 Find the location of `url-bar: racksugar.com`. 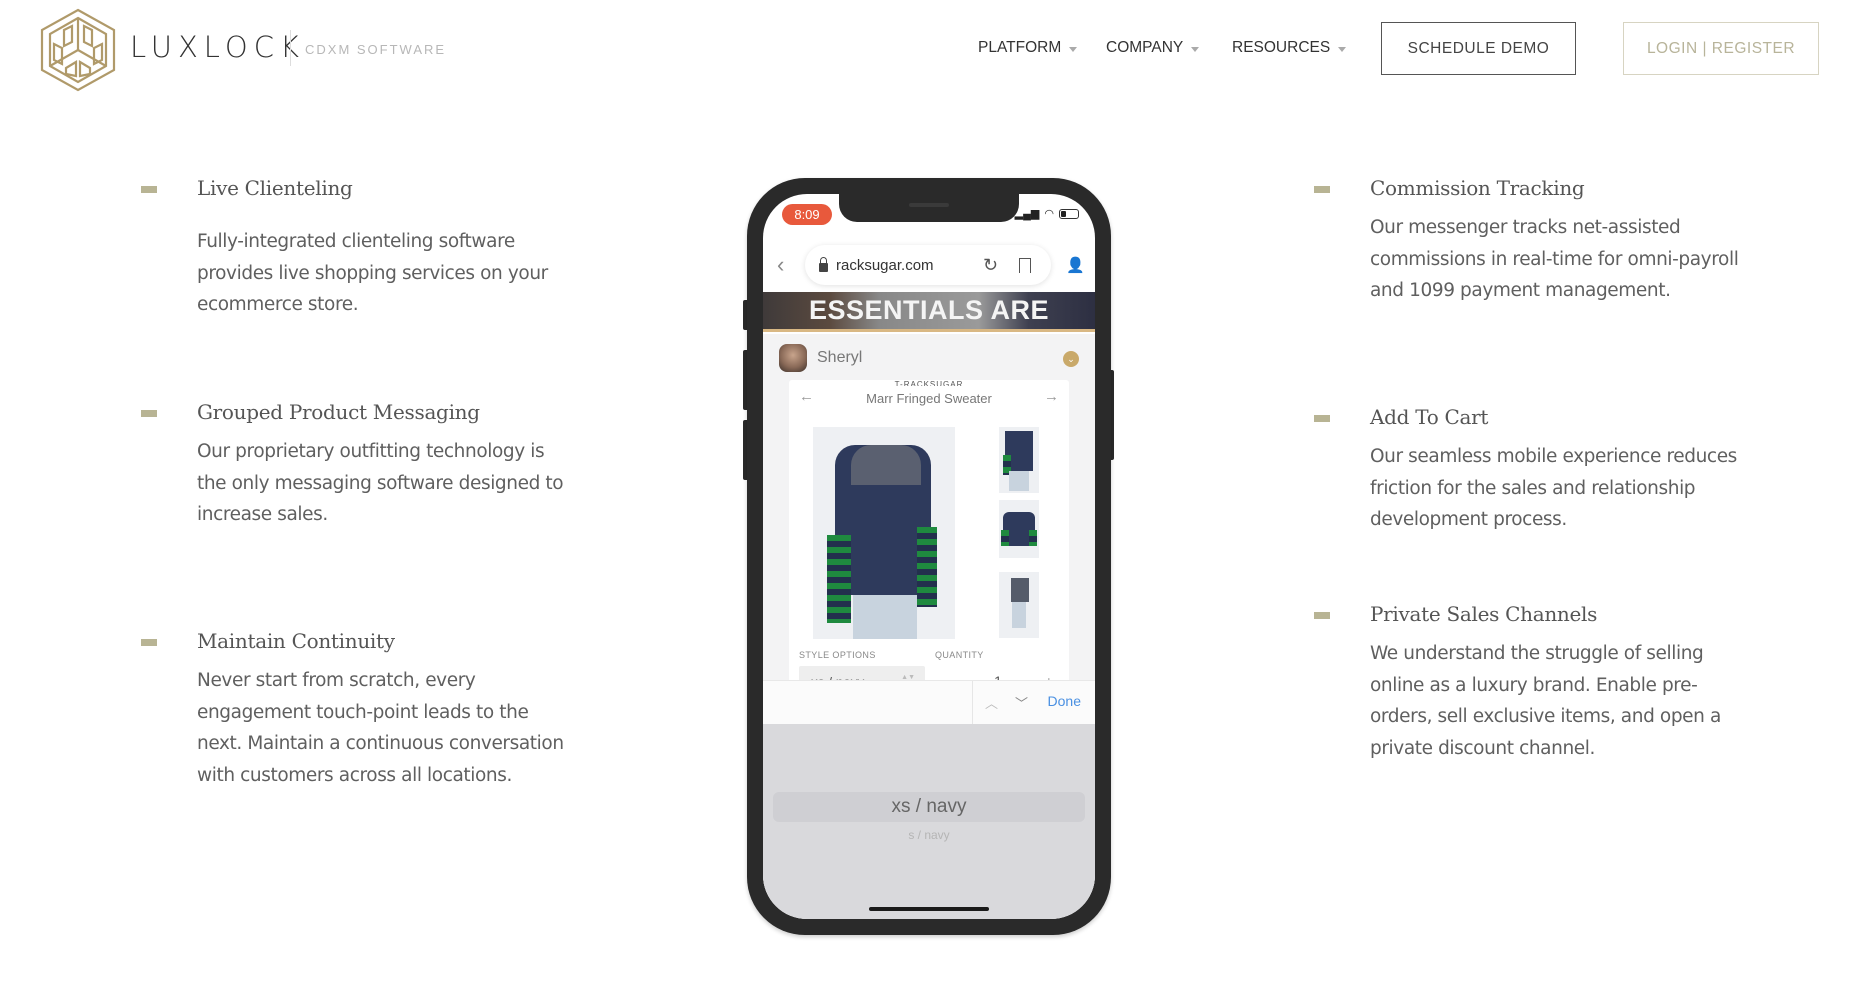

url-bar: racksugar.com is located at coordinates (928, 265).